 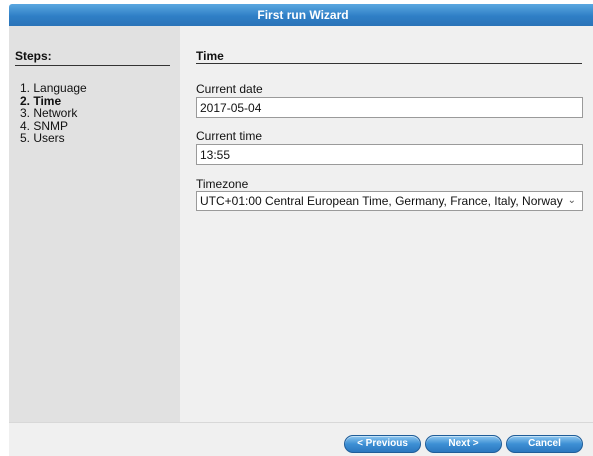 I want to click on next-button: Next >, so click(x=463, y=444).